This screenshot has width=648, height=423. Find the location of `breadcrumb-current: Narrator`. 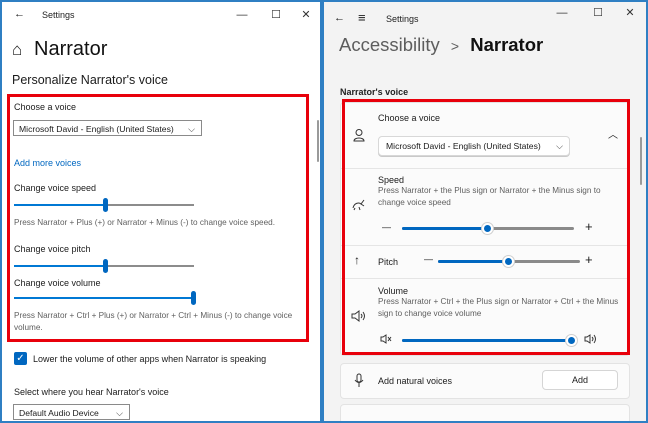

breadcrumb-current: Narrator is located at coordinates (507, 44).